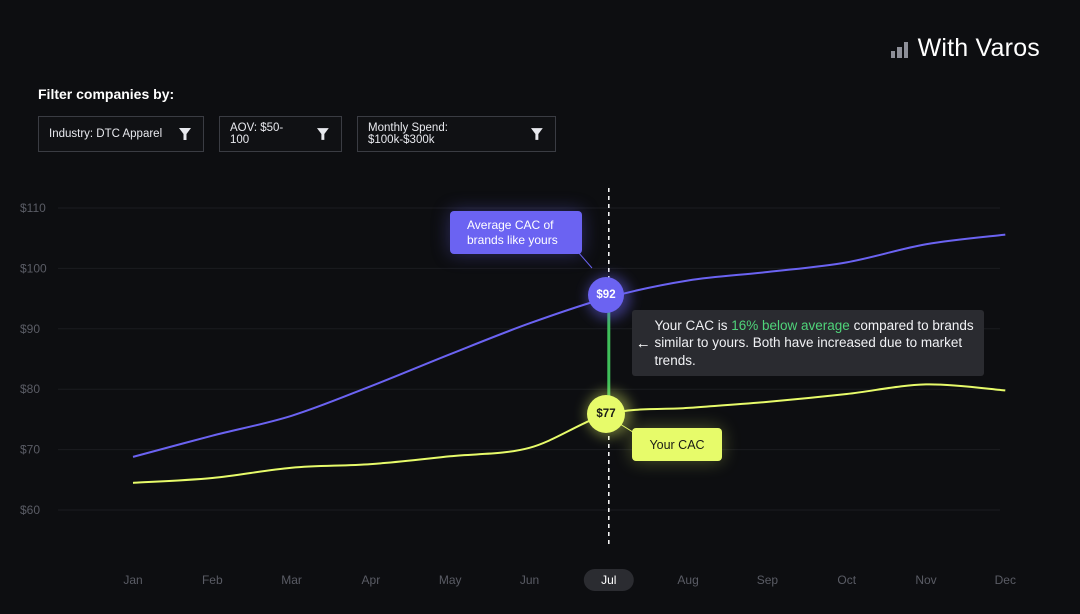  I want to click on x-tick-label: Feb, so click(212, 580).